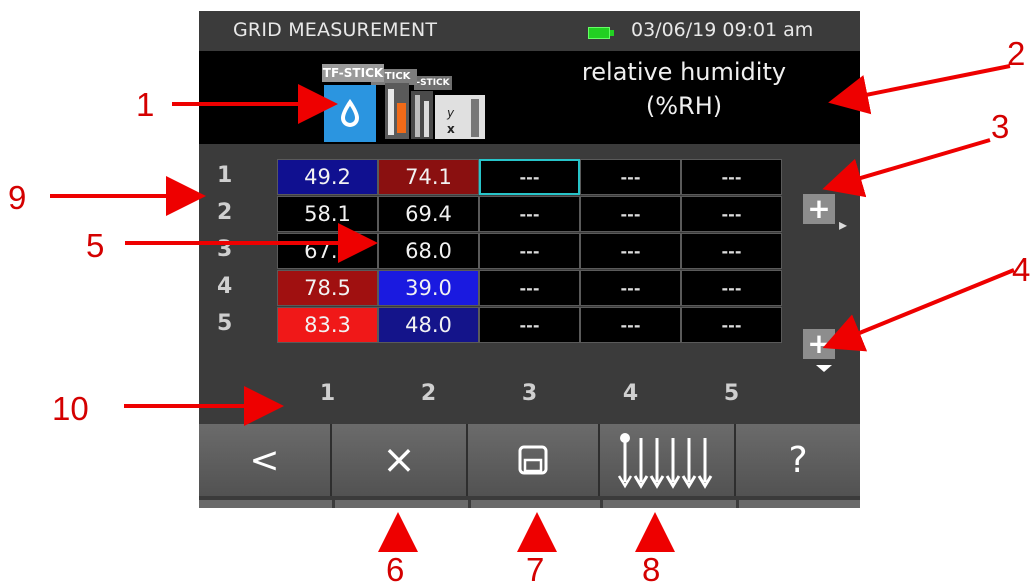  What do you see at coordinates (17, 197) in the screenshot?
I see `callout-number: 9` at bounding box center [17, 197].